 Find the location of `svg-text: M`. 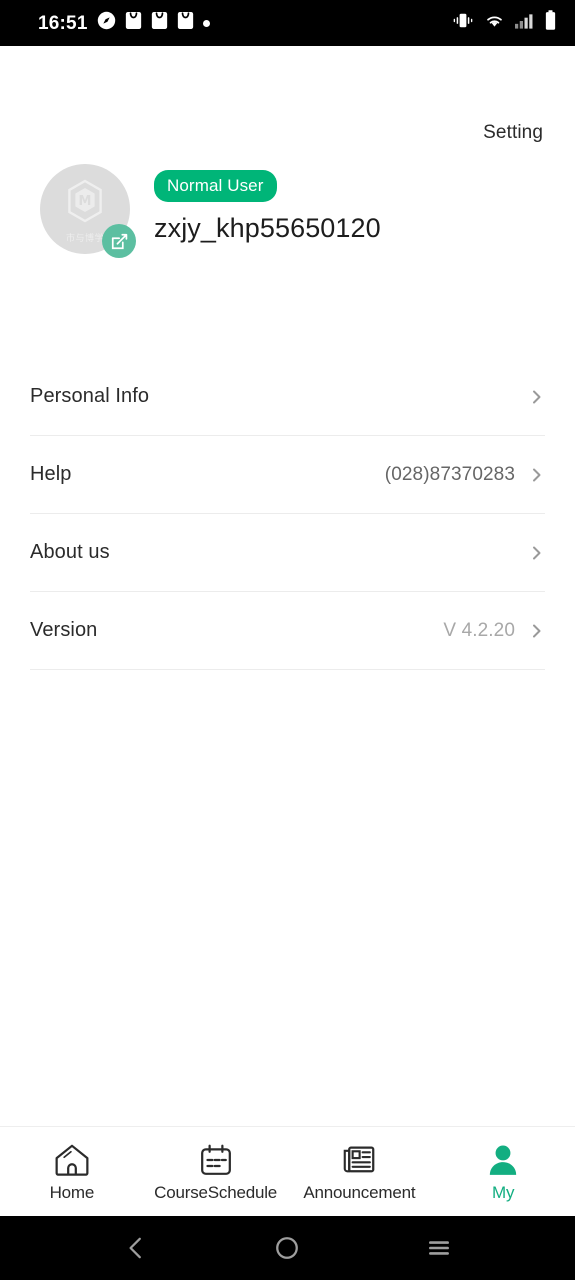

svg-text: M is located at coordinates (85, 201).